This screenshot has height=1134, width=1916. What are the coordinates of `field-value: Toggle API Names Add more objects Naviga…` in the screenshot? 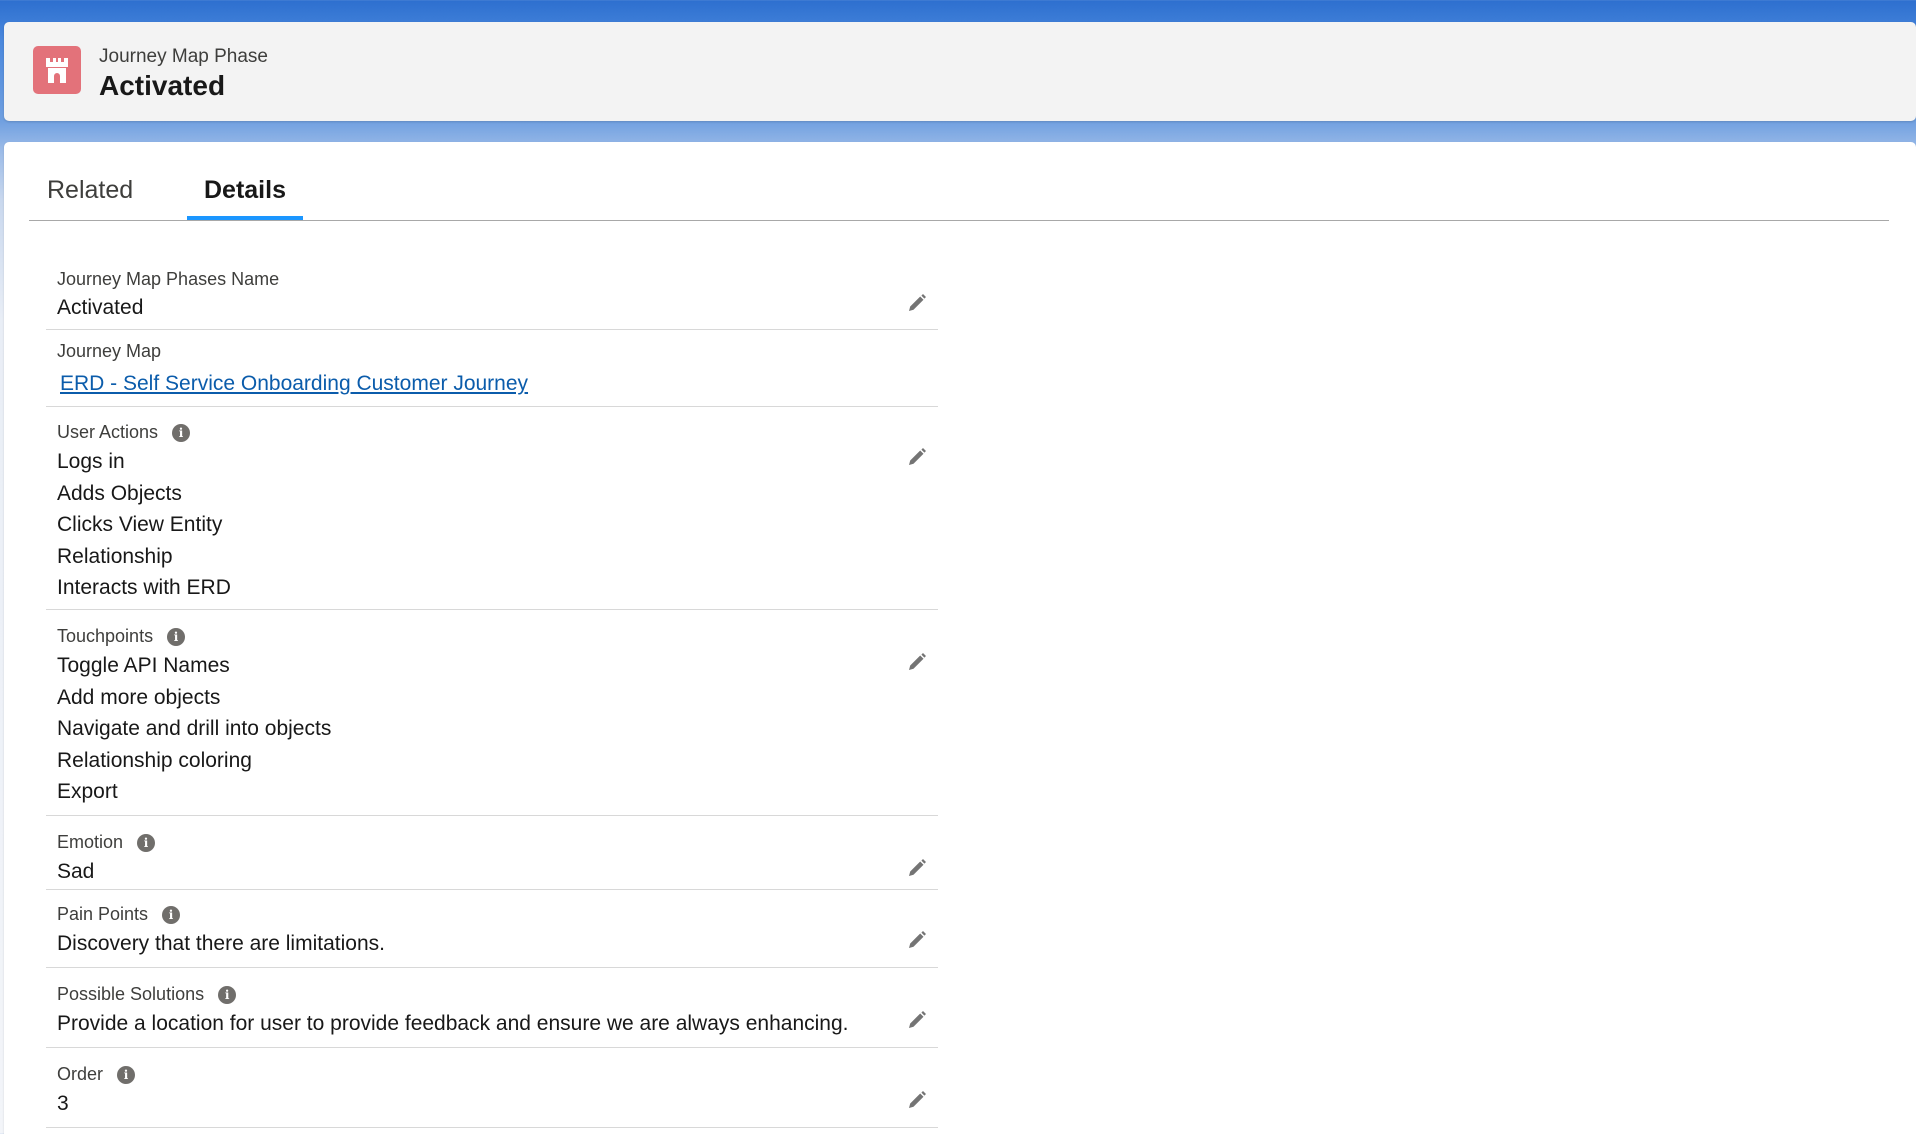 It's located at (194, 729).